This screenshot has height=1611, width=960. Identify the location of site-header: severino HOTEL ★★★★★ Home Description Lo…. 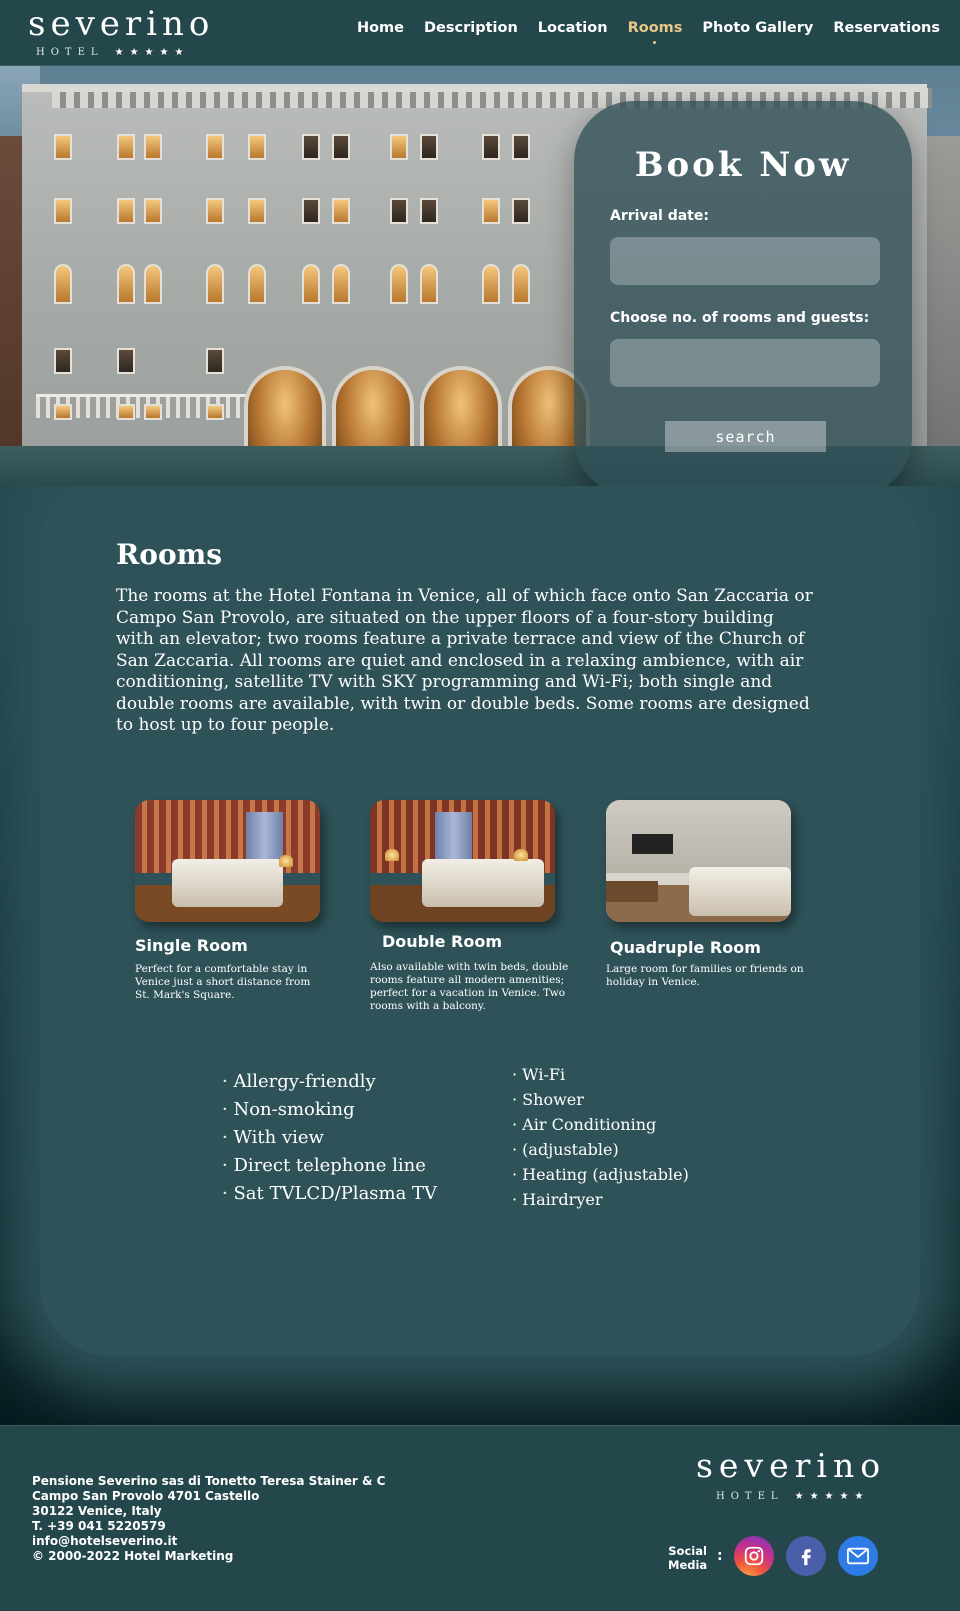
(480, 33).